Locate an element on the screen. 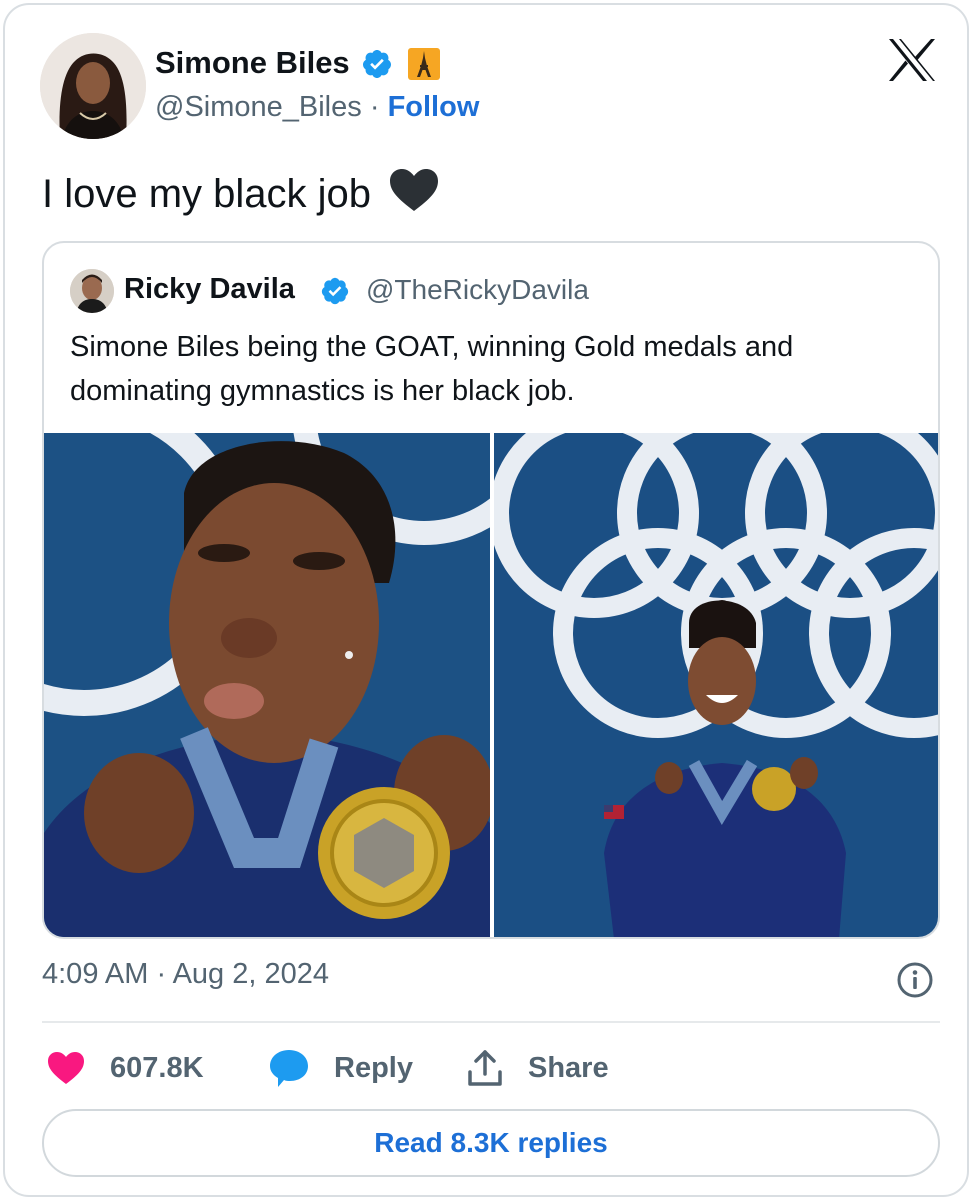  quote-author-handle: @TheRickyDavila is located at coordinates (477, 290).